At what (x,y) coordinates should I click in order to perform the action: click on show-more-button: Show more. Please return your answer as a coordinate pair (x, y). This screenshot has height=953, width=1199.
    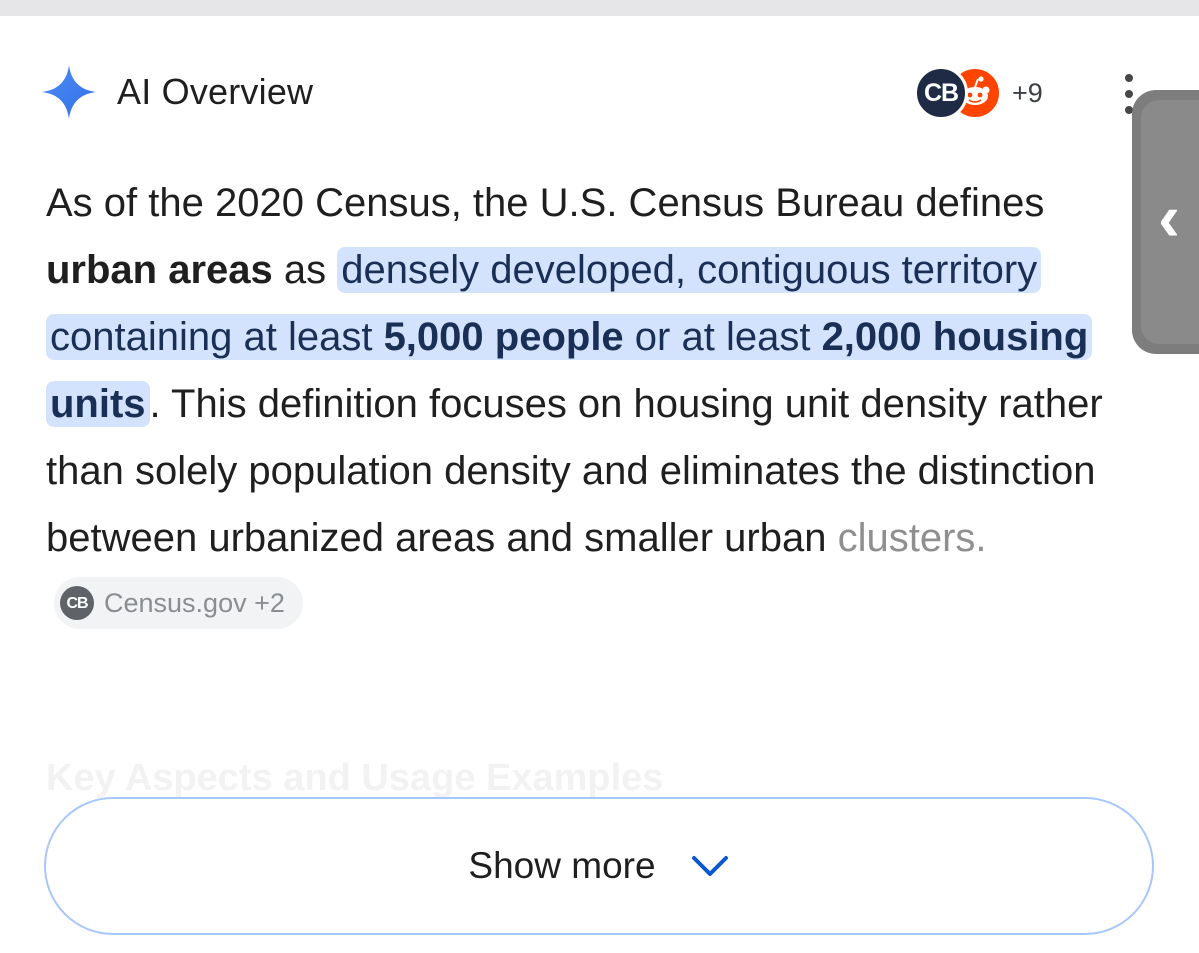
    Looking at the image, I should click on (599, 866).